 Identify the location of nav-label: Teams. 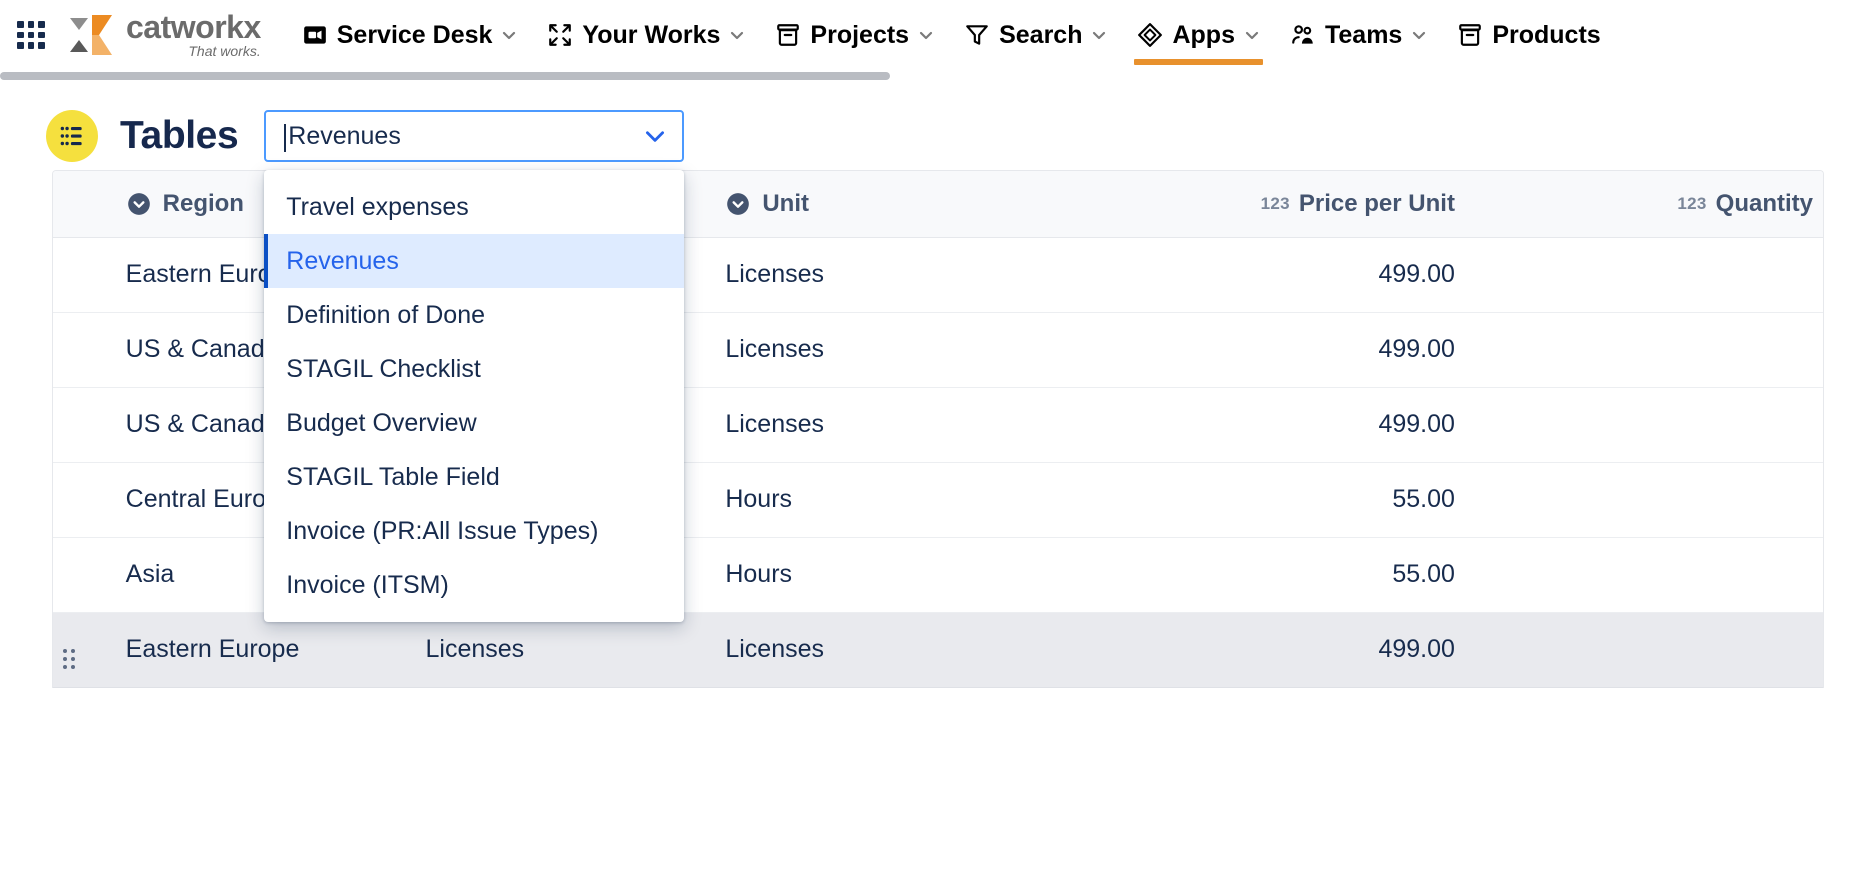
(1363, 34).